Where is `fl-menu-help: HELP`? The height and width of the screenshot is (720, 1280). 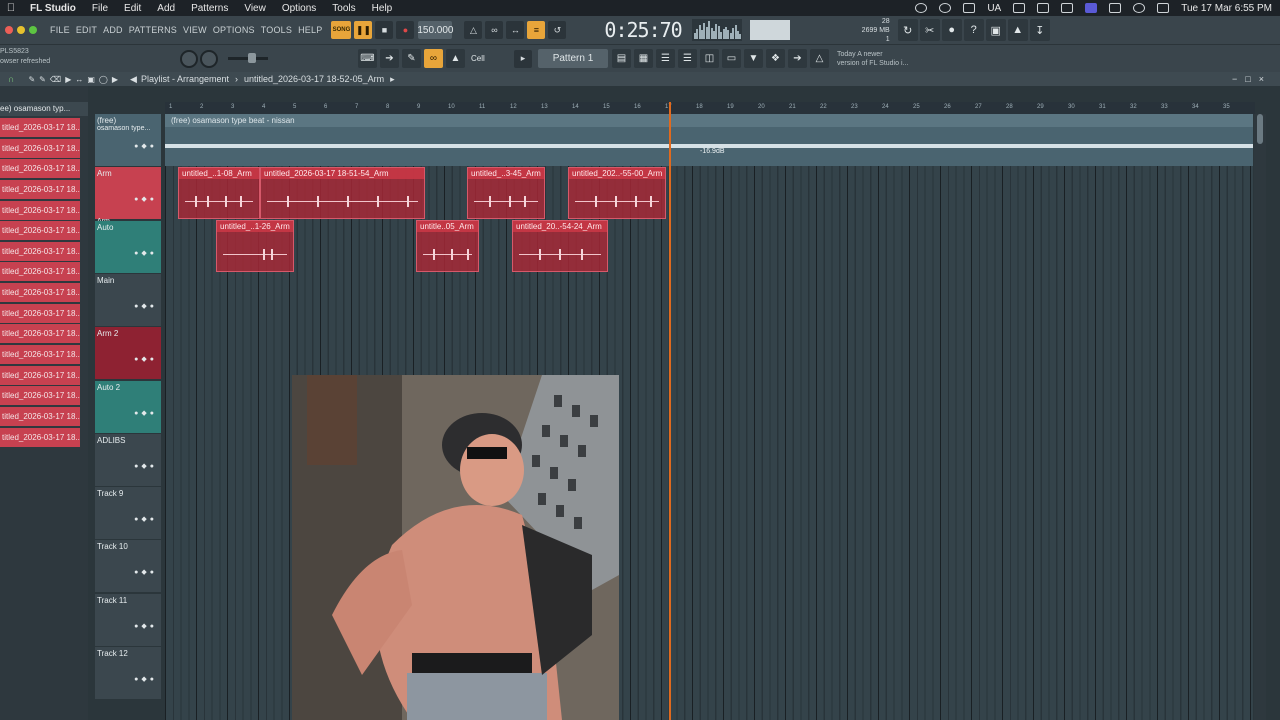 fl-menu-help: HELP is located at coordinates (310, 30).